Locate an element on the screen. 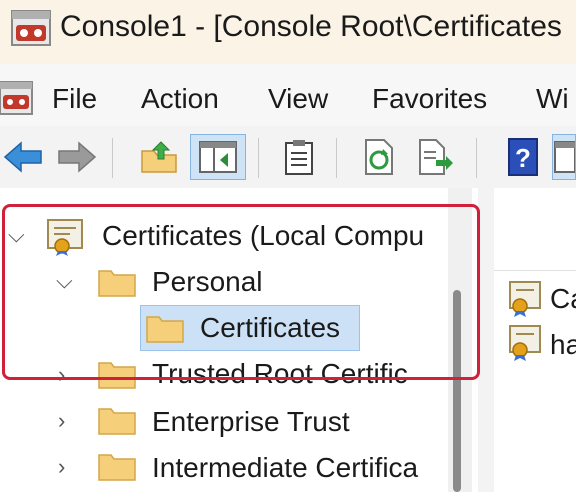 The height and width of the screenshot is (492, 576). export-list-icon is located at coordinates (436, 157).